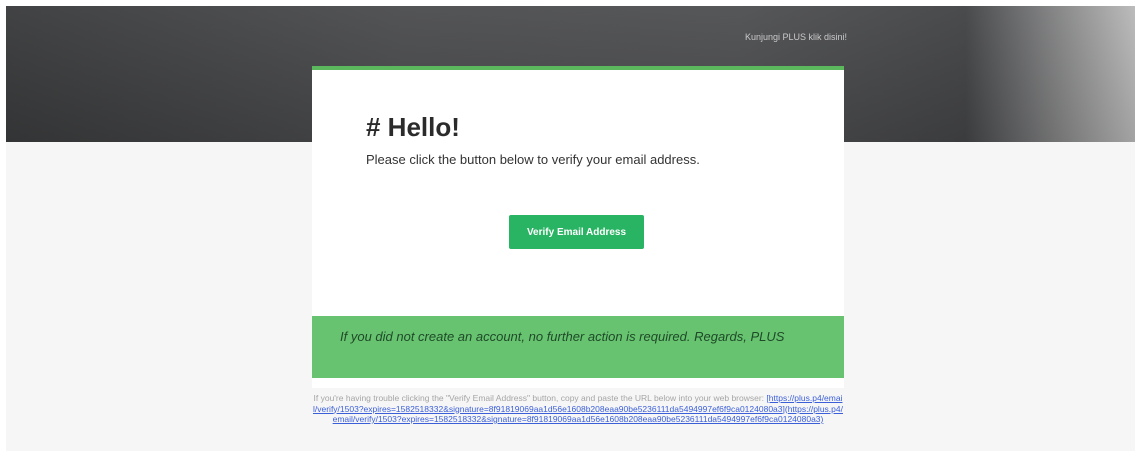  I want to click on visit-plus-link: Kunjungi PLUS klik disini!, so click(796, 37).